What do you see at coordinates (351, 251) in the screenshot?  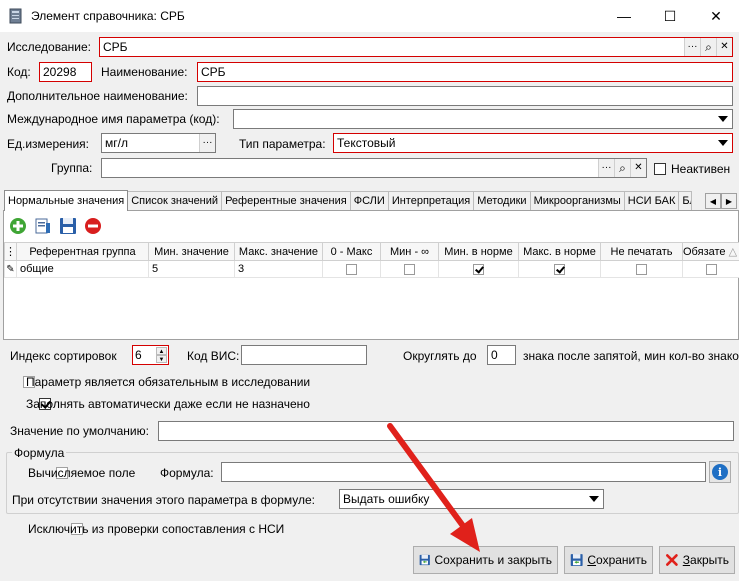 I see `column-header: 0 - Макс` at bounding box center [351, 251].